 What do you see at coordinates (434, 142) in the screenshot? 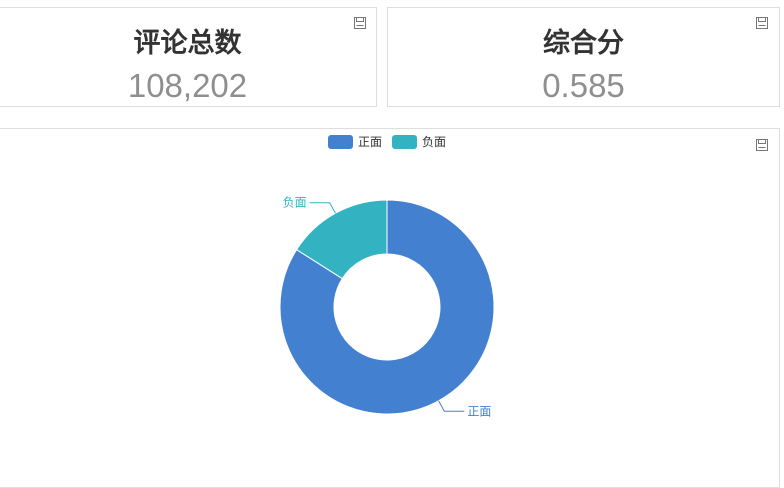
I see `legend-label-1: 负面` at bounding box center [434, 142].